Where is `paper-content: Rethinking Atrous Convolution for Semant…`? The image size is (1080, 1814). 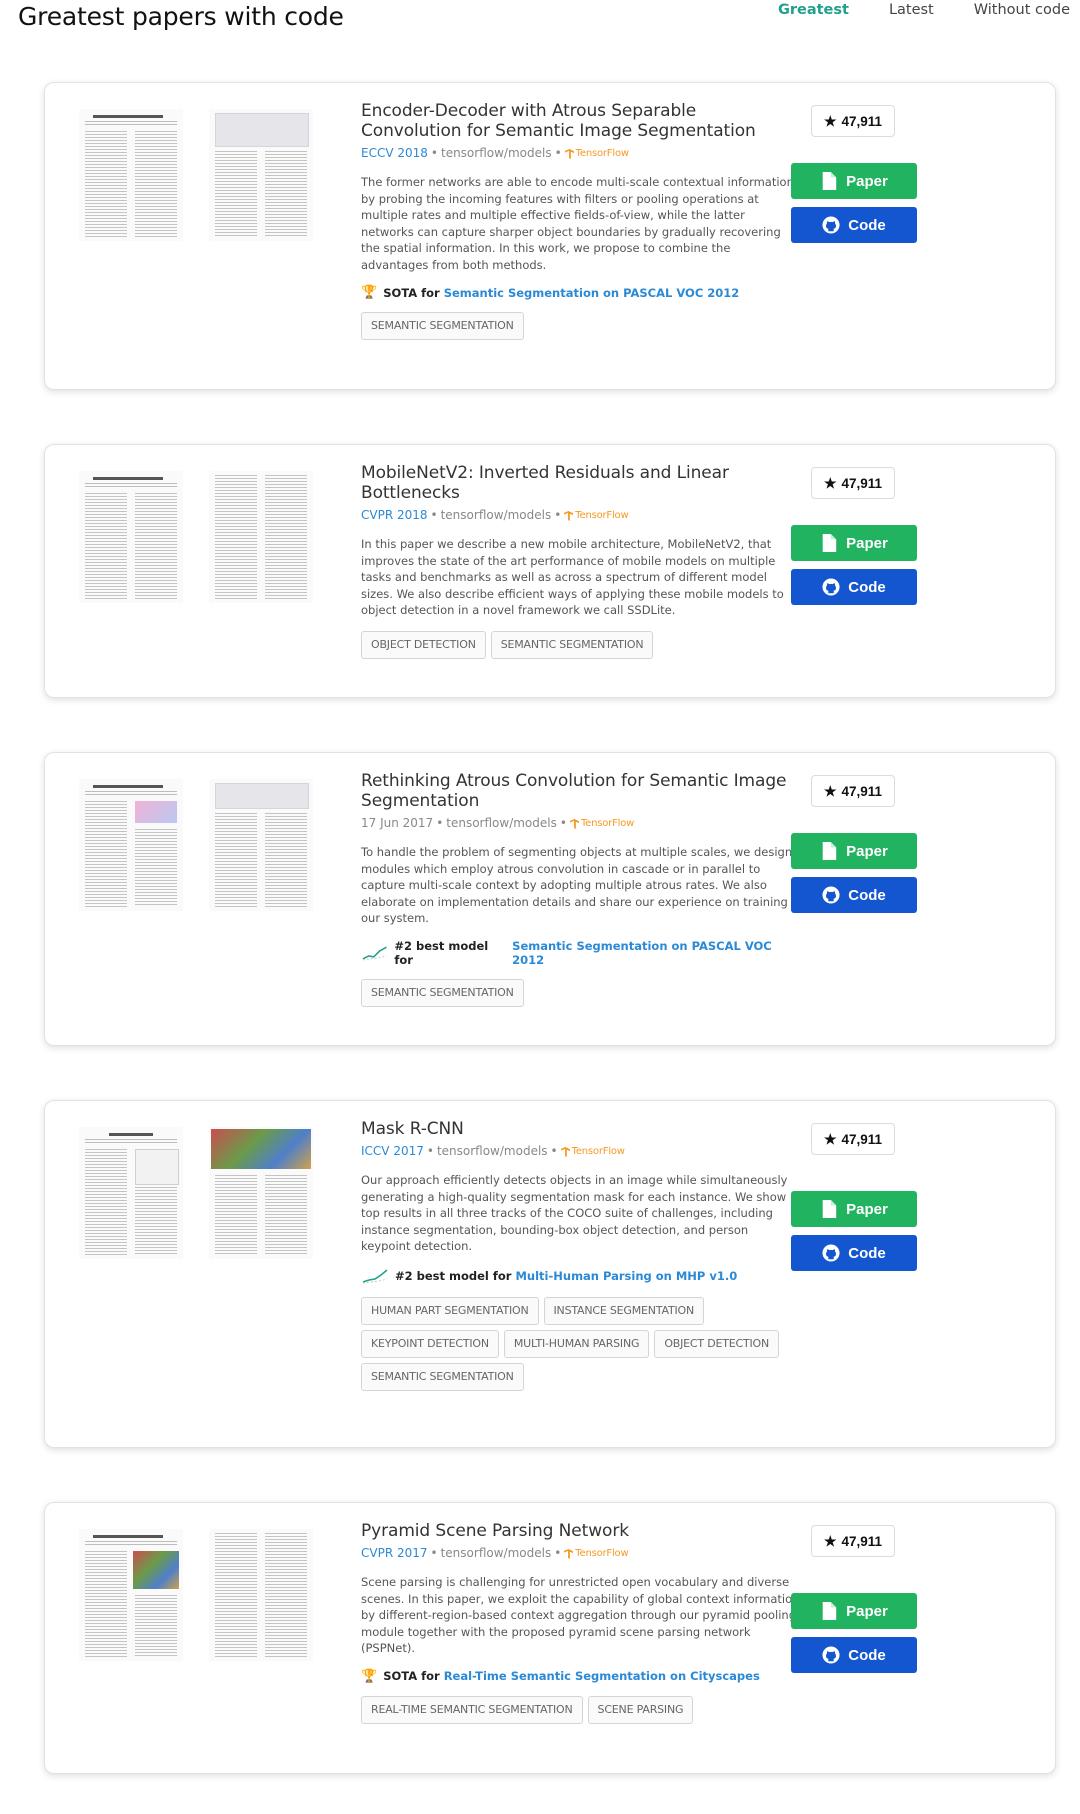
paper-content: Rethinking Atrous Convolution for Semant… is located at coordinates (581, 889).